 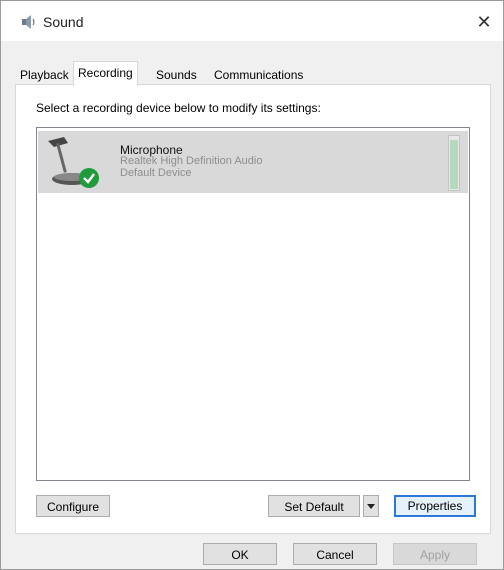 What do you see at coordinates (252, 21) in the screenshot?
I see `title-bar: Sound ✕` at bounding box center [252, 21].